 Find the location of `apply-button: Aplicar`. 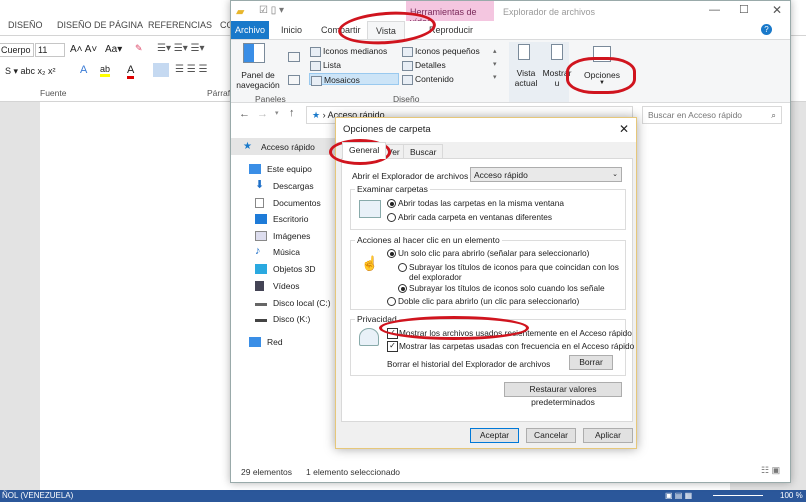

apply-button: Aplicar is located at coordinates (608, 435).